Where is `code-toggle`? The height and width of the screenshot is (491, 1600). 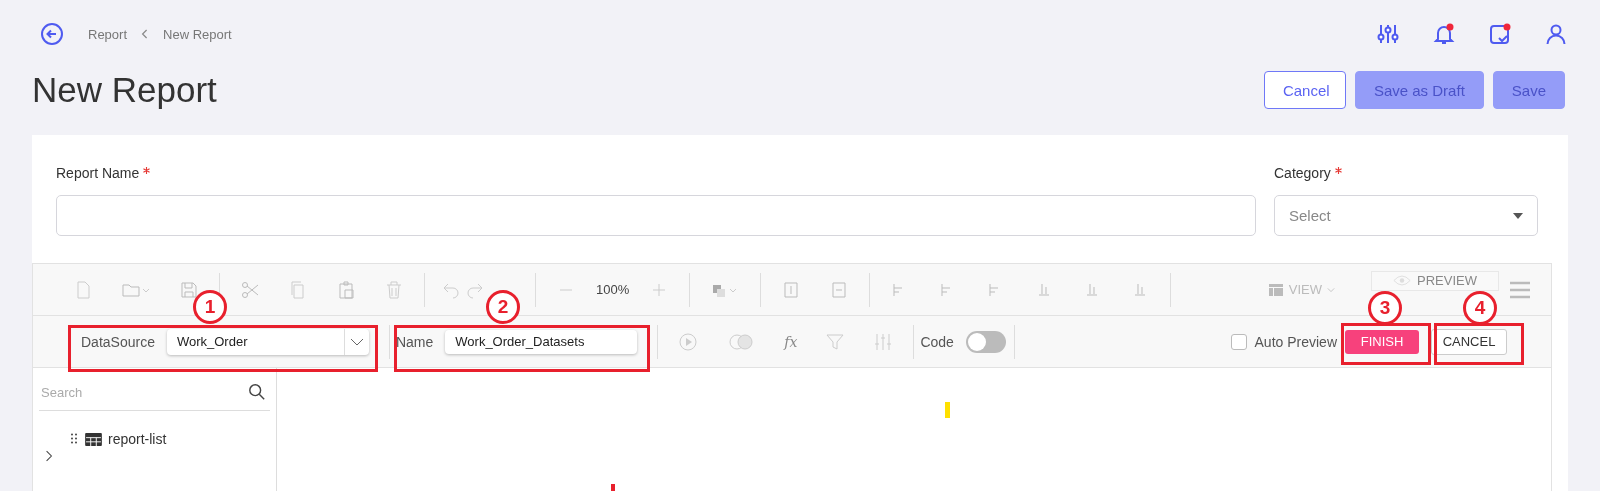
code-toggle is located at coordinates (985, 341).